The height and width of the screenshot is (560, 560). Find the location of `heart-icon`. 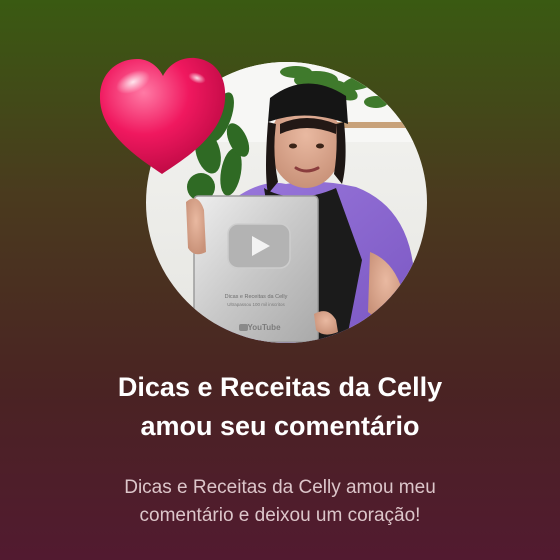

heart-icon is located at coordinates (162, 117).